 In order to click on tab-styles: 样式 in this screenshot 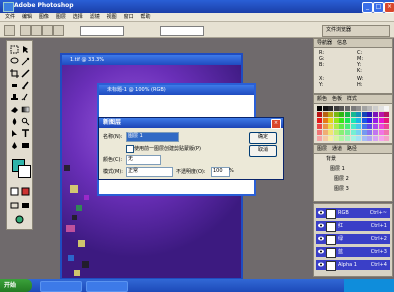, I will do `click(352, 99)`.